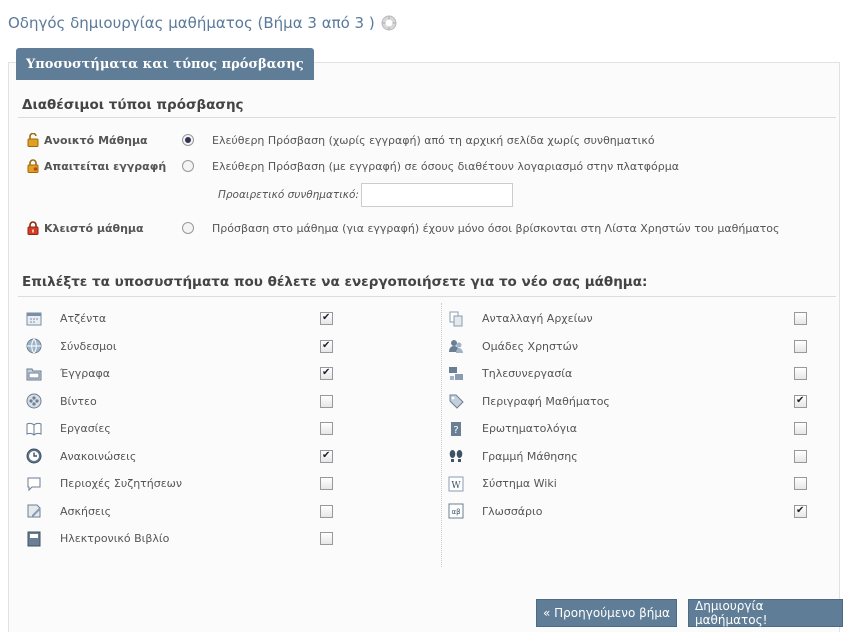 This screenshot has height=632, width=843. Describe the element at coordinates (133, 105) in the screenshot. I see `access-section-title: Διαθέσιμοι τύποι πρόσβασης` at that location.